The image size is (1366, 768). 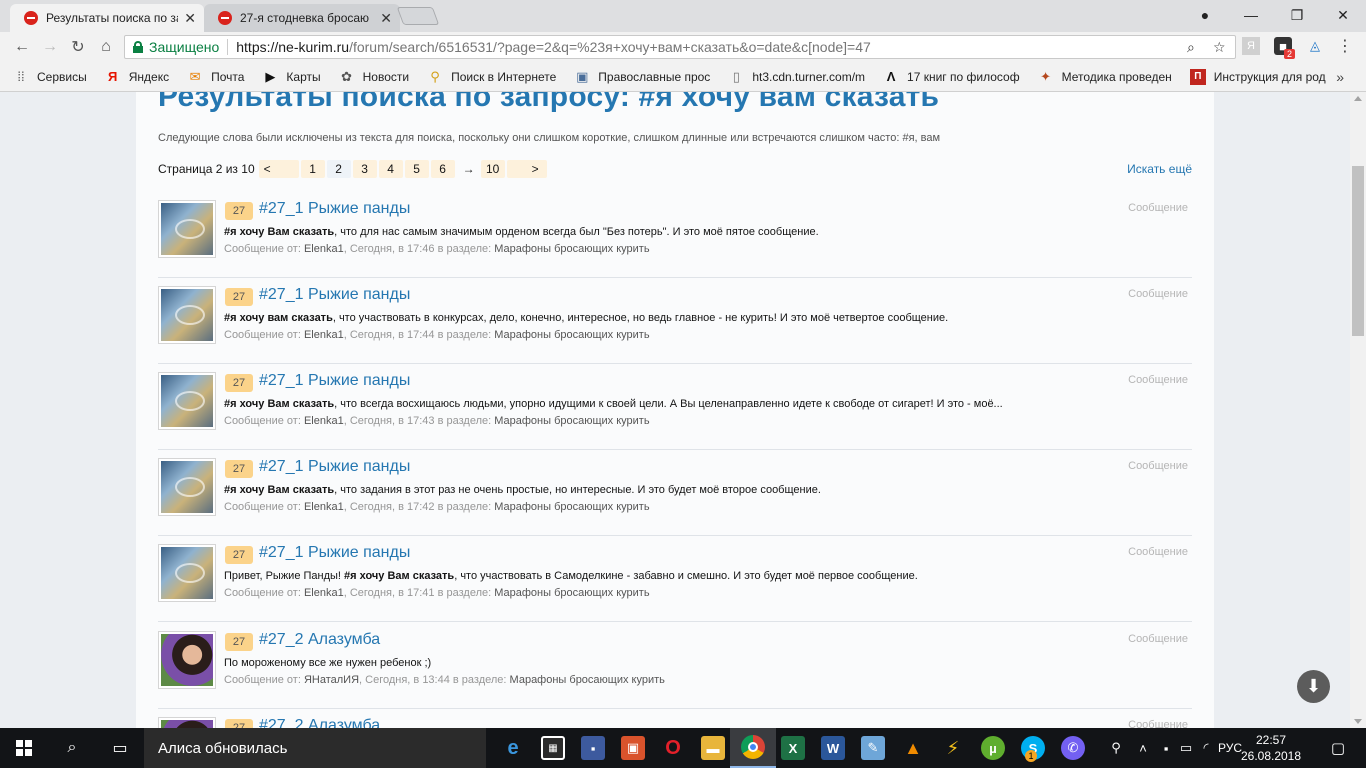 What do you see at coordinates (1313, 686) in the screenshot?
I see `scroll-to-bottom-button: ⬇` at bounding box center [1313, 686].